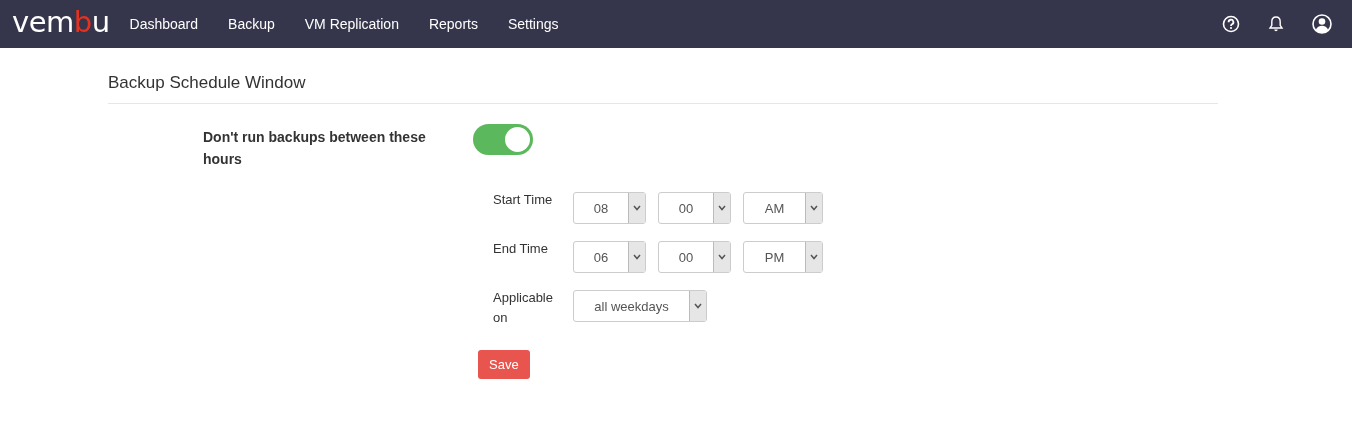 This screenshot has width=1352, height=430. What do you see at coordinates (164, 24) in the screenshot?
I see `nav-link: Dashboard` at bounding box center [164, 24].